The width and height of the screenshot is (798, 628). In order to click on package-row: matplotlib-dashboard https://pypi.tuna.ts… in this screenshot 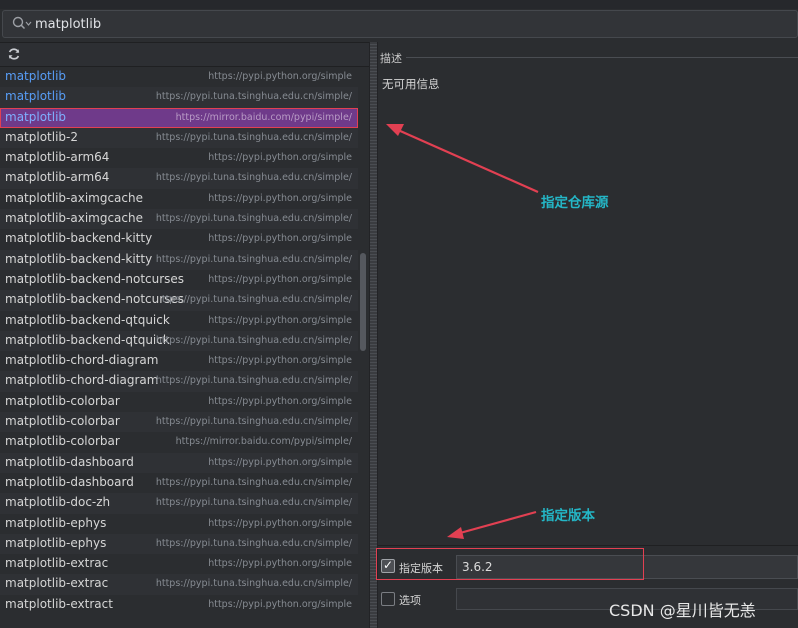, I will do `click(179, 483)`.